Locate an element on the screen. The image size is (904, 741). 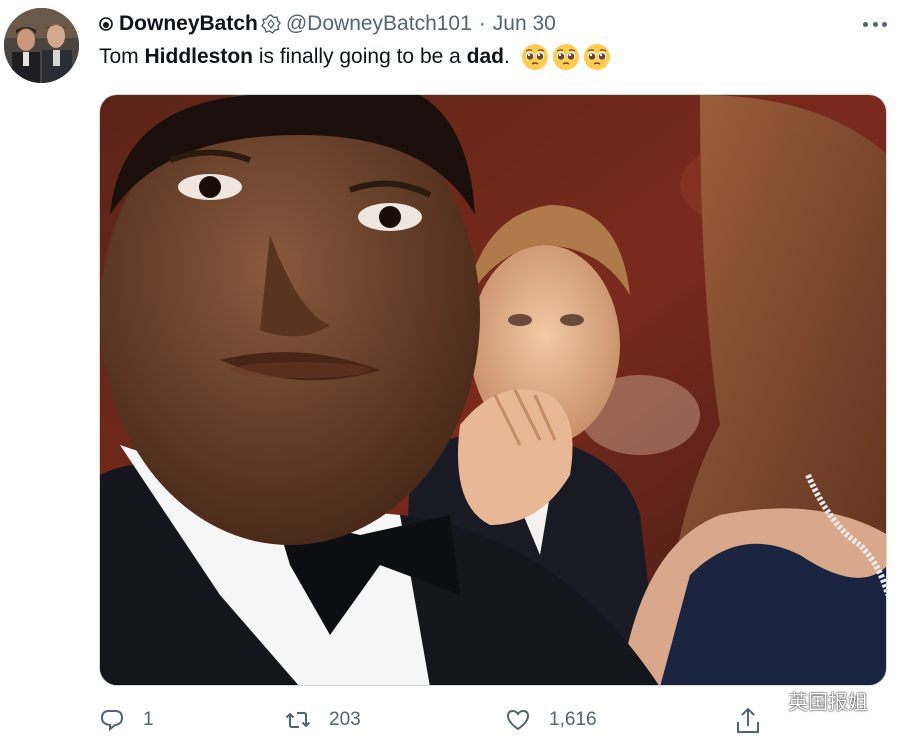
reply-button: 1 is located at coordinates (126, 720).